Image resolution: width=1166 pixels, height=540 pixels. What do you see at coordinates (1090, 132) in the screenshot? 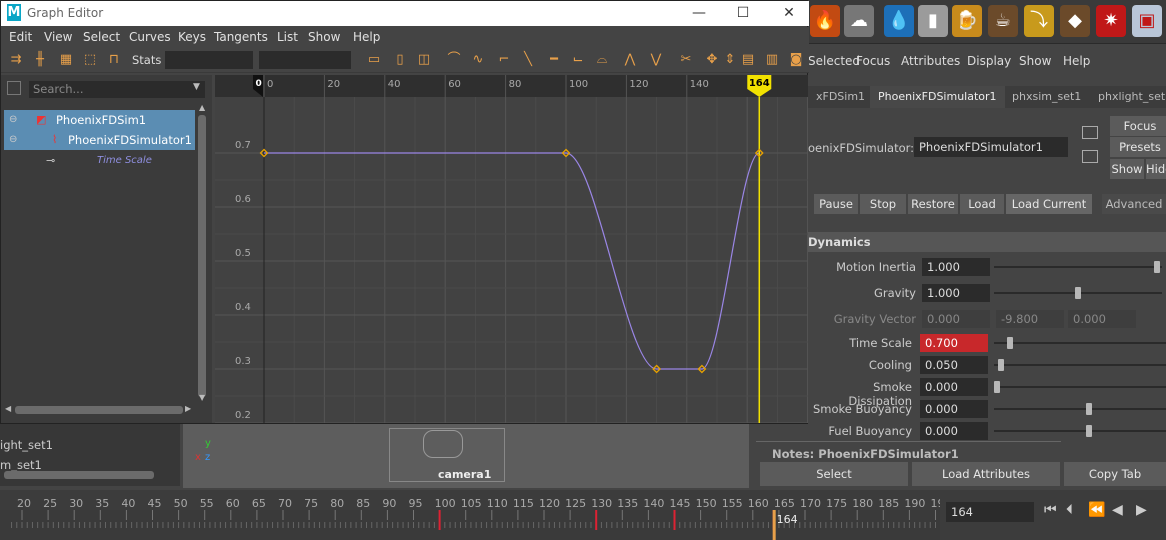
I see `load-node-icon` at bounding box center [1090, 132].